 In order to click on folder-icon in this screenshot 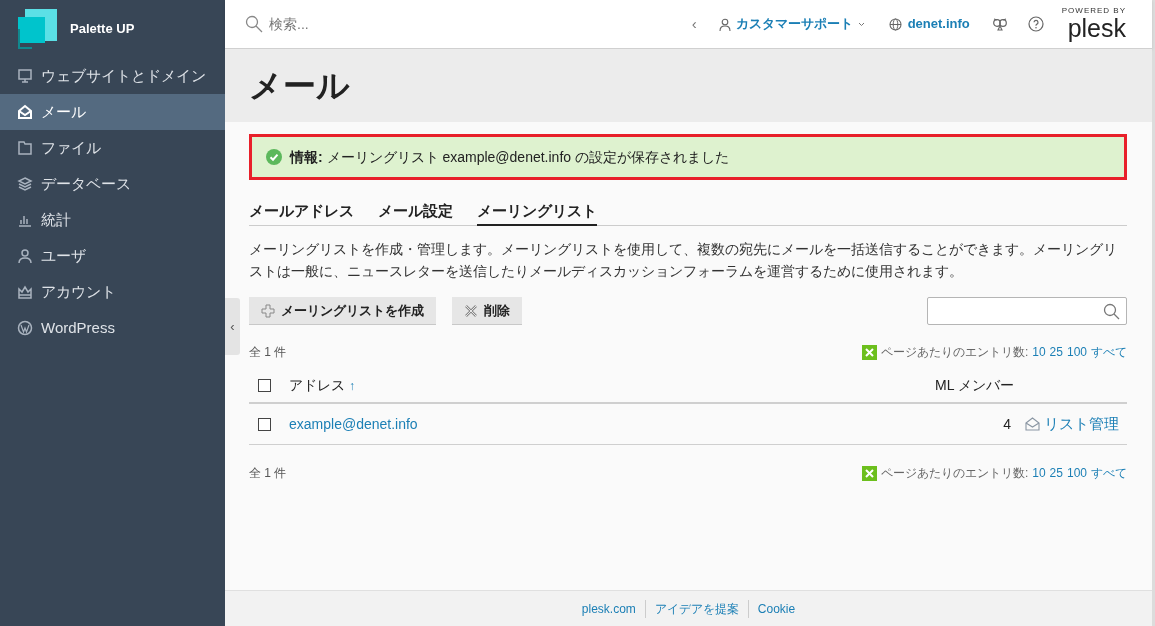, I will do `click(25, 148)`.